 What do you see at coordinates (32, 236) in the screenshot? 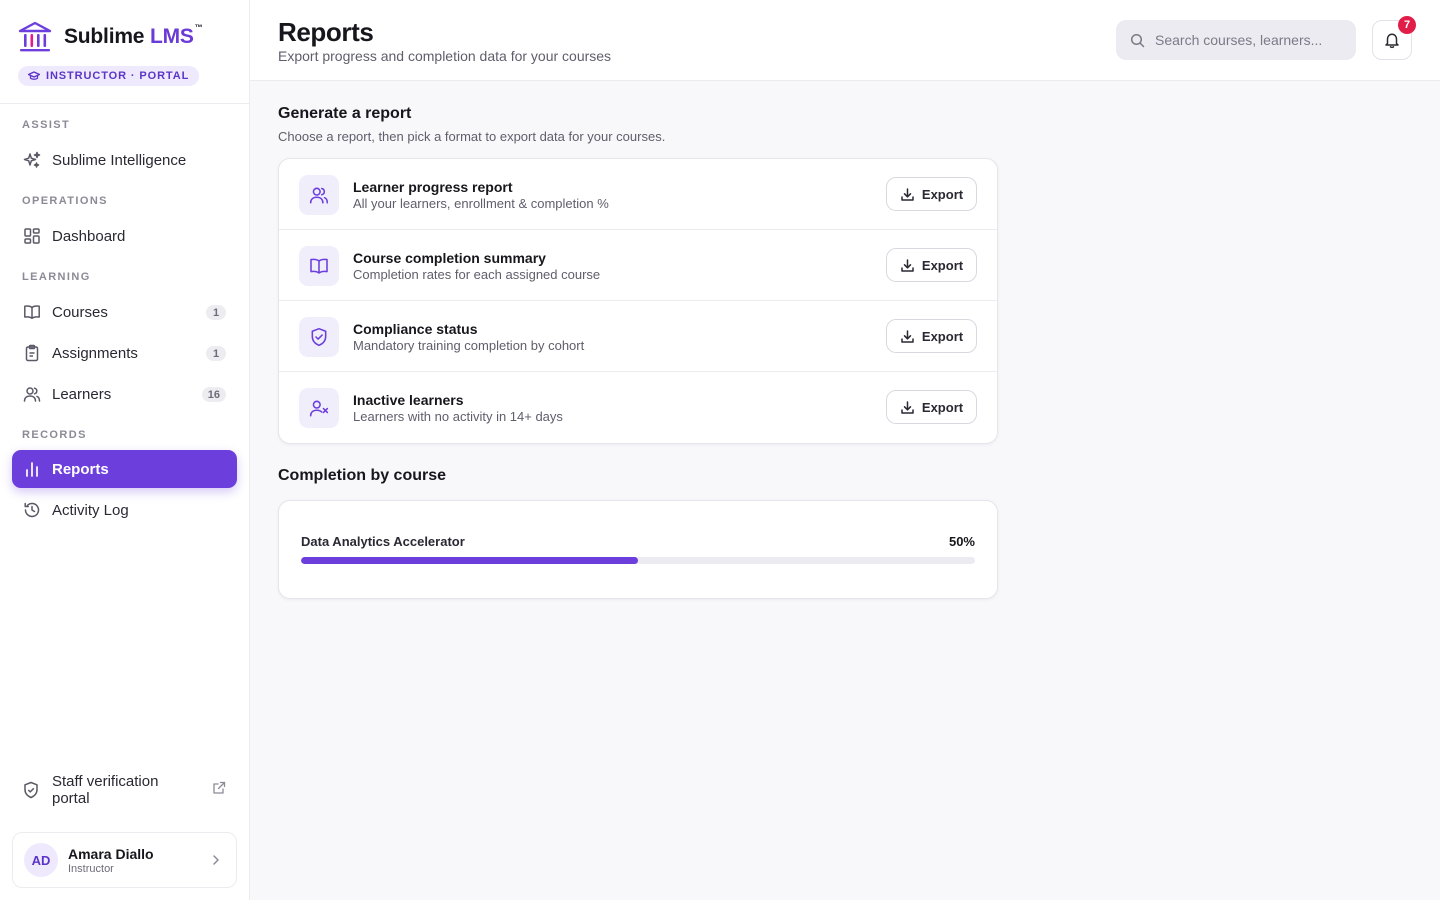
I see `dashboard-grid-icon` at bounding box center [32, 236].